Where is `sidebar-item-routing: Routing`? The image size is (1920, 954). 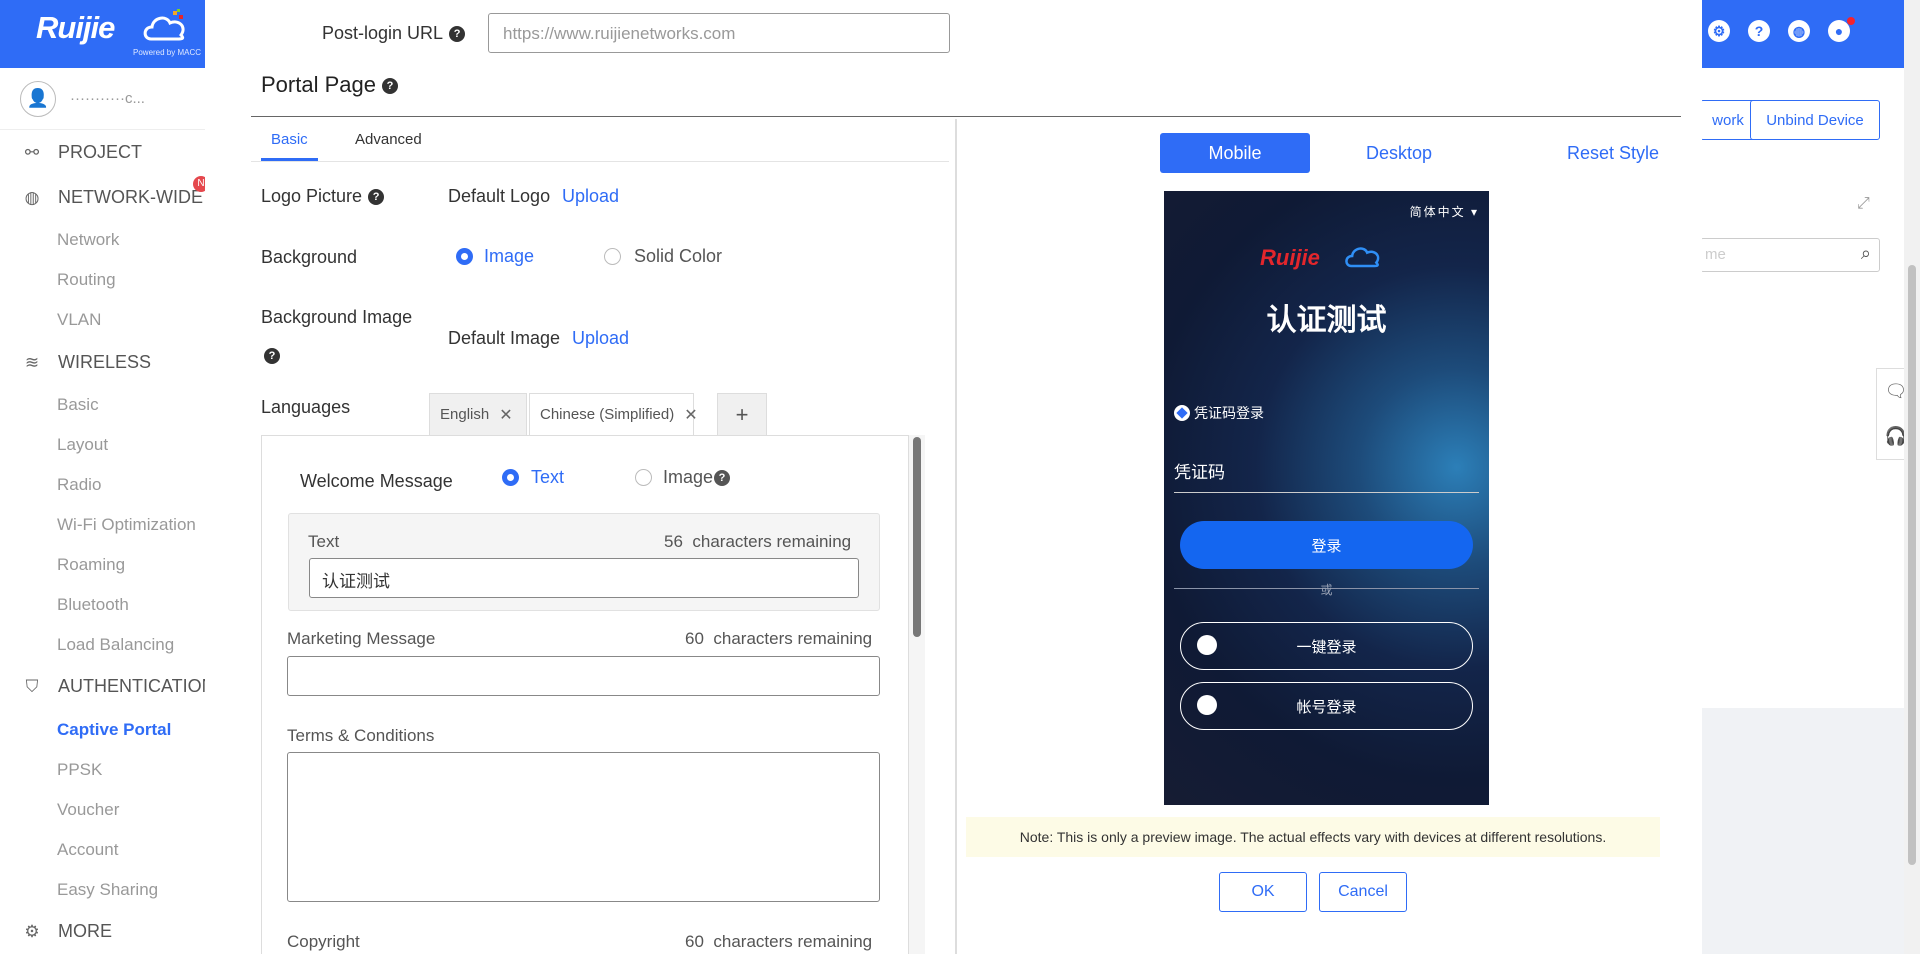 sidebar-item-routing: Routing is located at coordinates (86, 280).